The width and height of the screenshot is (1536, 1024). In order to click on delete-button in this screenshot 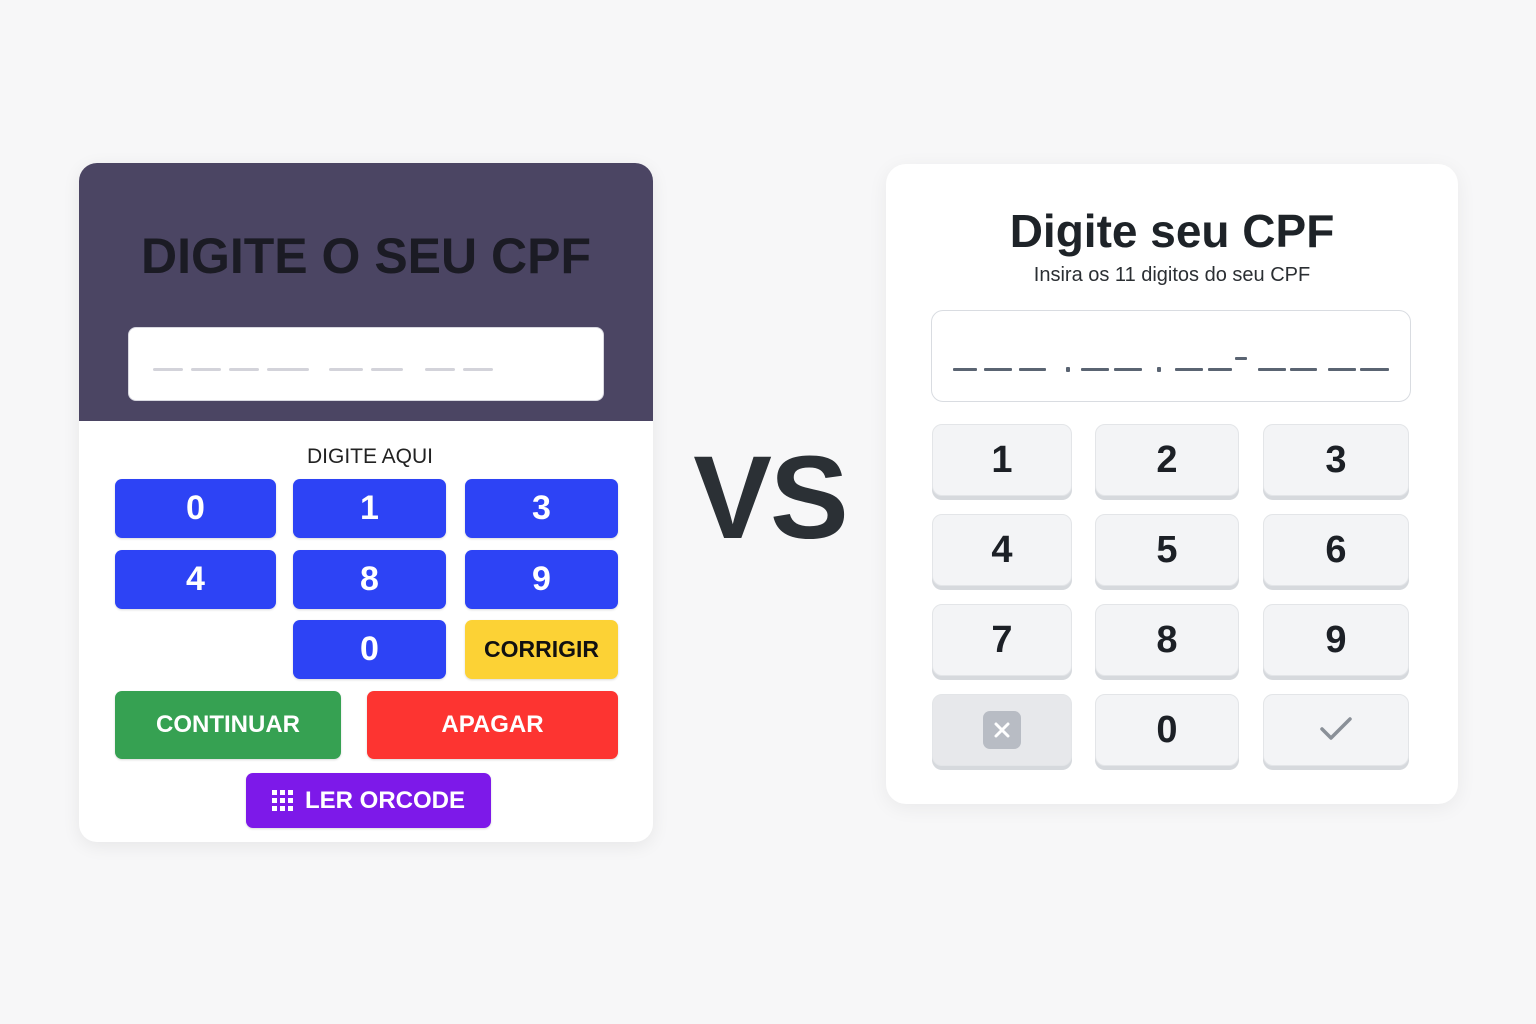, I will do `click(1002, 730)`.